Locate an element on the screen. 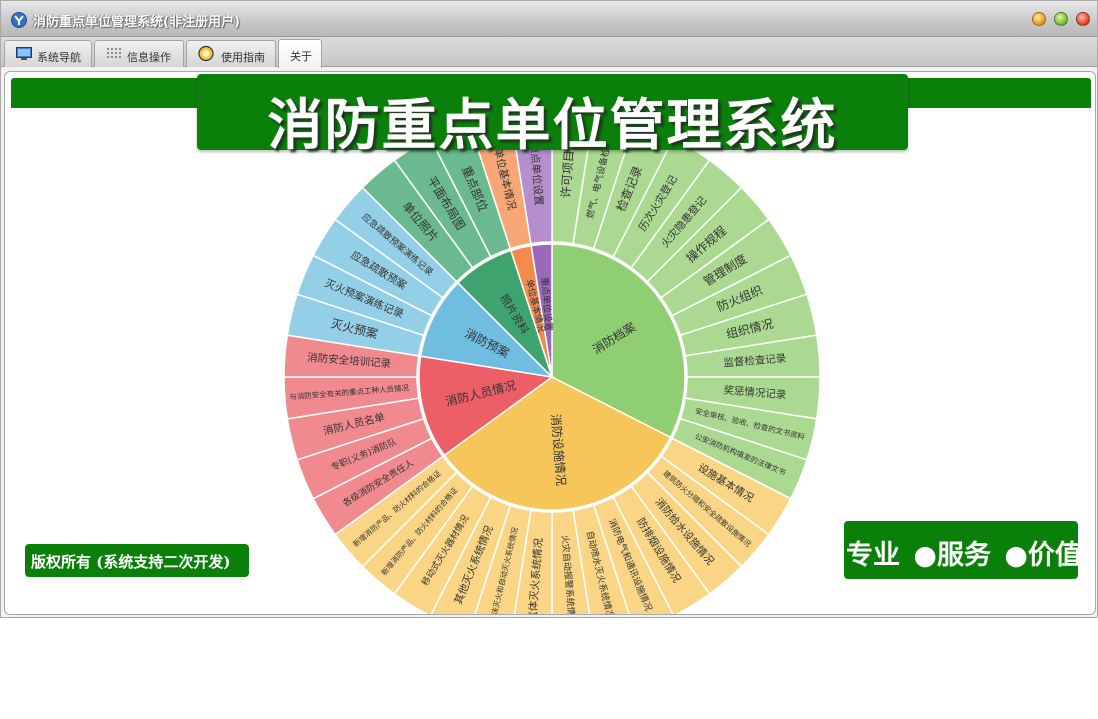 The height and width of the screenshot is (719, 1098). window-title: 消防重点单位管理系统(非注册用户) is located at coordinates (136, 22).